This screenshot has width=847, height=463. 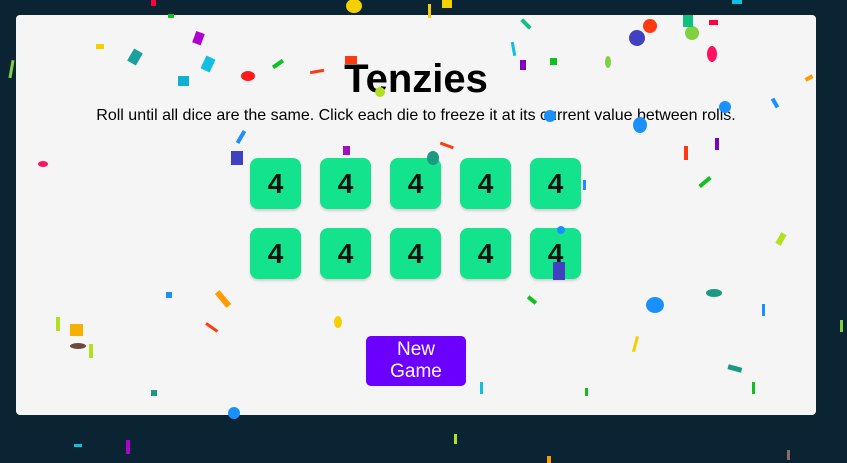 What do you see at coordinates (345, 253) in the screenshot?
I see `die-7: 4` at bounding box center [345, 253].